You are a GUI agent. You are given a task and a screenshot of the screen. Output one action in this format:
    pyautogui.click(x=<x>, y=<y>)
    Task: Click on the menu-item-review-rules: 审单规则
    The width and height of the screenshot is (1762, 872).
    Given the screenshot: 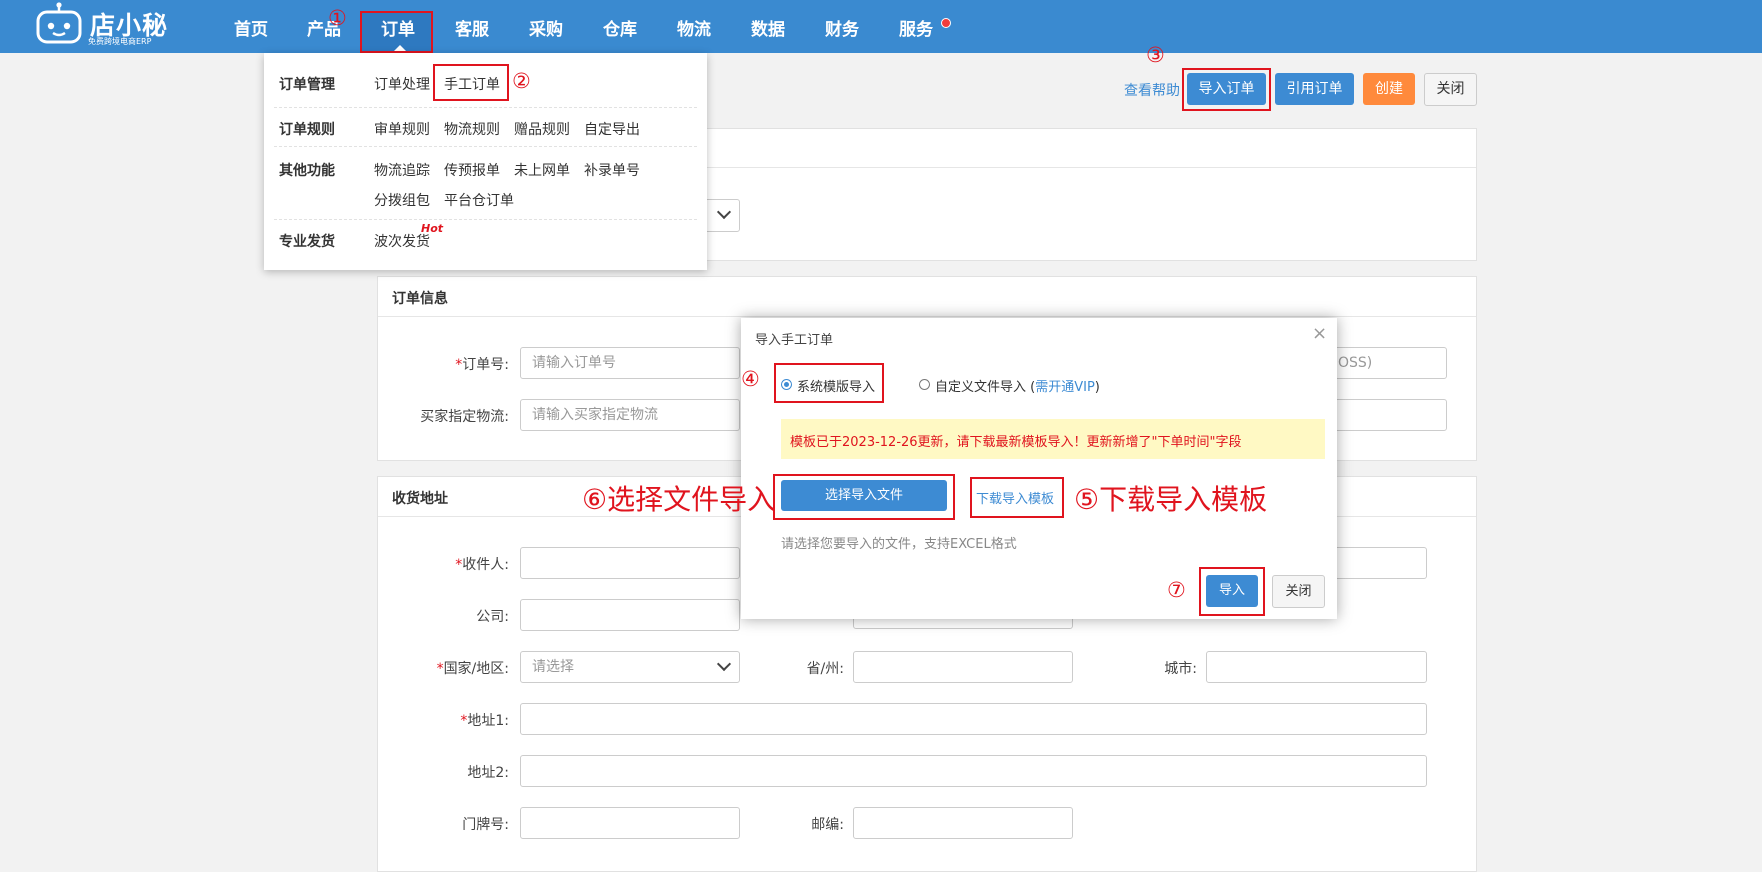 What is the action you would take?
    pyautogui.click(x=402, y=129)
    